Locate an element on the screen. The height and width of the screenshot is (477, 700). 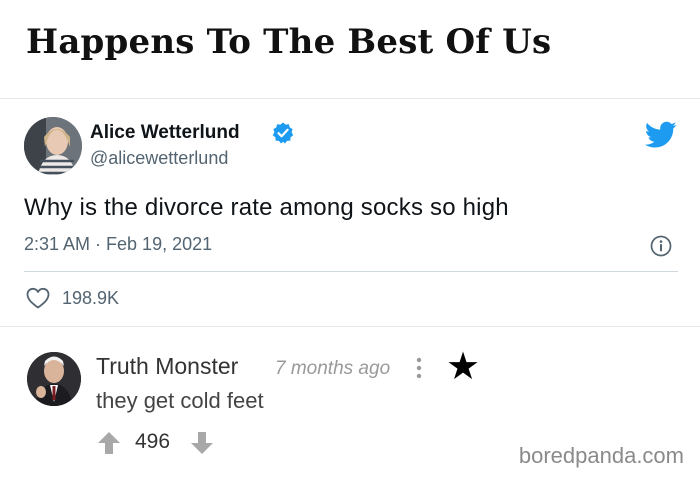
downvote-arrow-icon is located at coordinates (202, 443).